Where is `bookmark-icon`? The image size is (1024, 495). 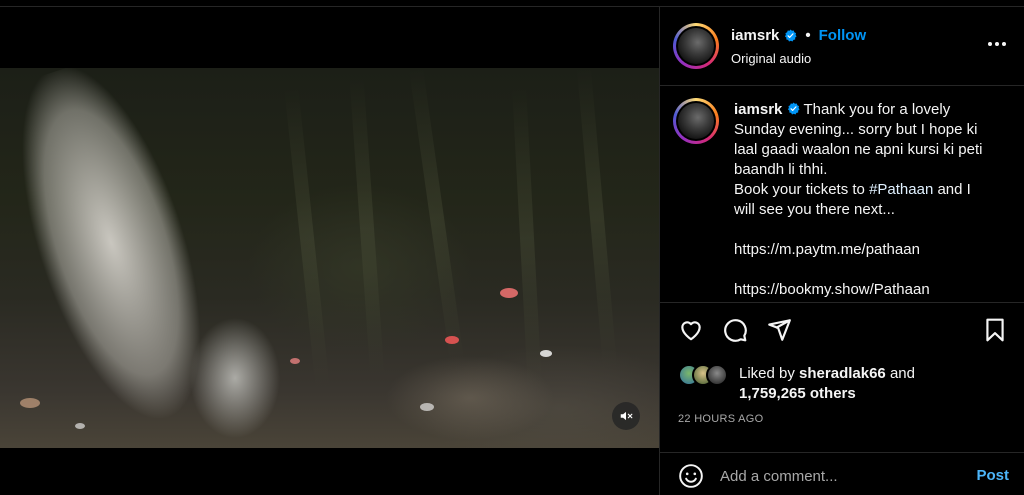
bookmark-icon is located at coordinates (995, 330).